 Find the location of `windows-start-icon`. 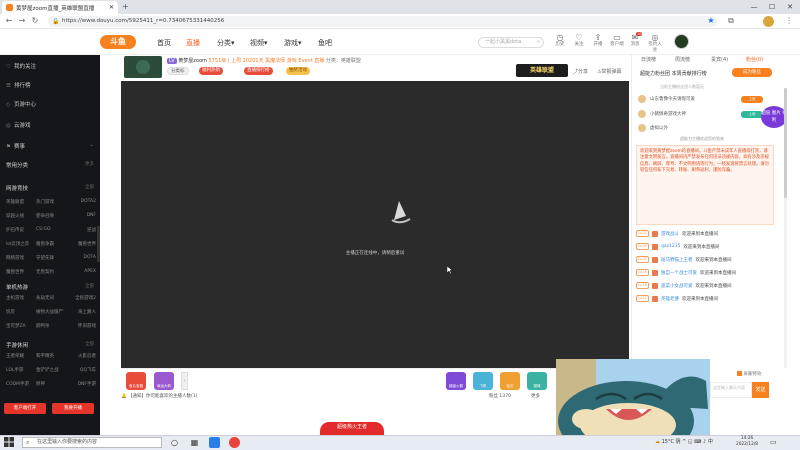

windows-start-icon is located at coordinates (9, 442).